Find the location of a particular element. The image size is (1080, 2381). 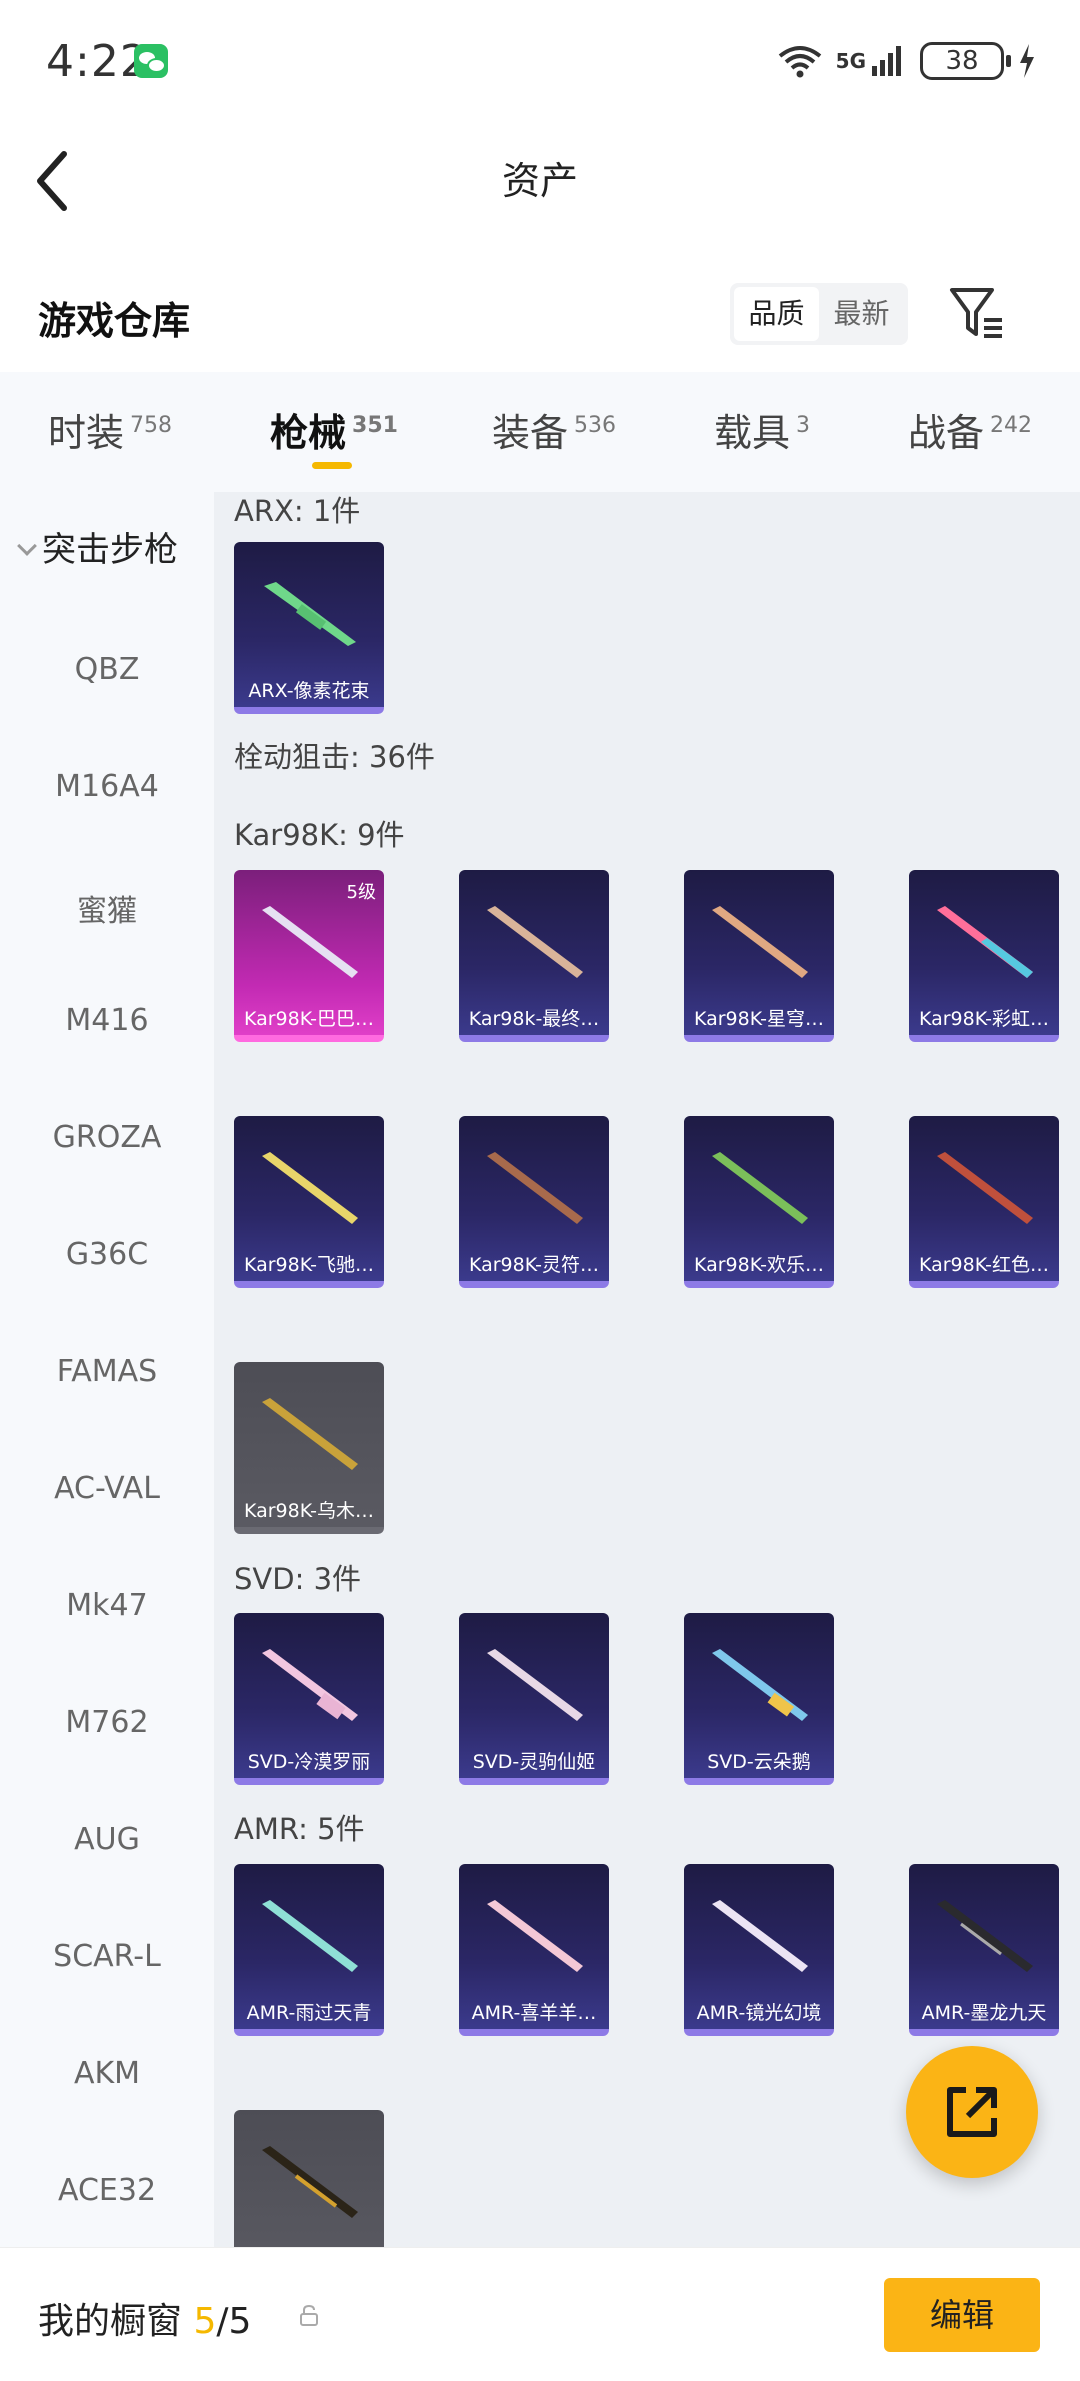

wifi-icon is located at coordinates (799, 62).